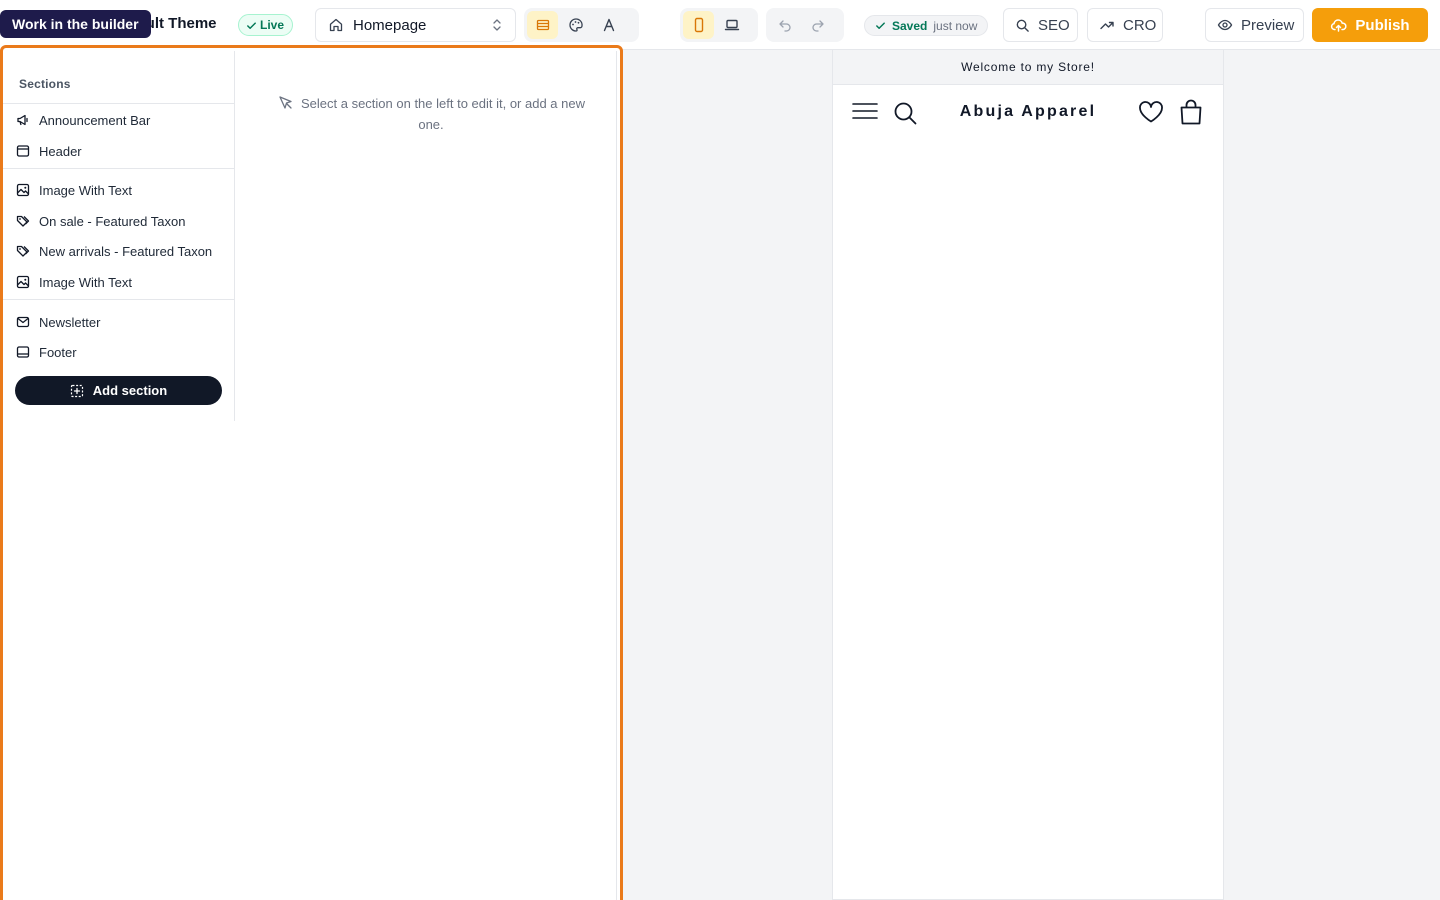  What do you see at coordinates (1022, 25) in the screenshot?
I see `search-icon` at bounding box center [1022, 25].